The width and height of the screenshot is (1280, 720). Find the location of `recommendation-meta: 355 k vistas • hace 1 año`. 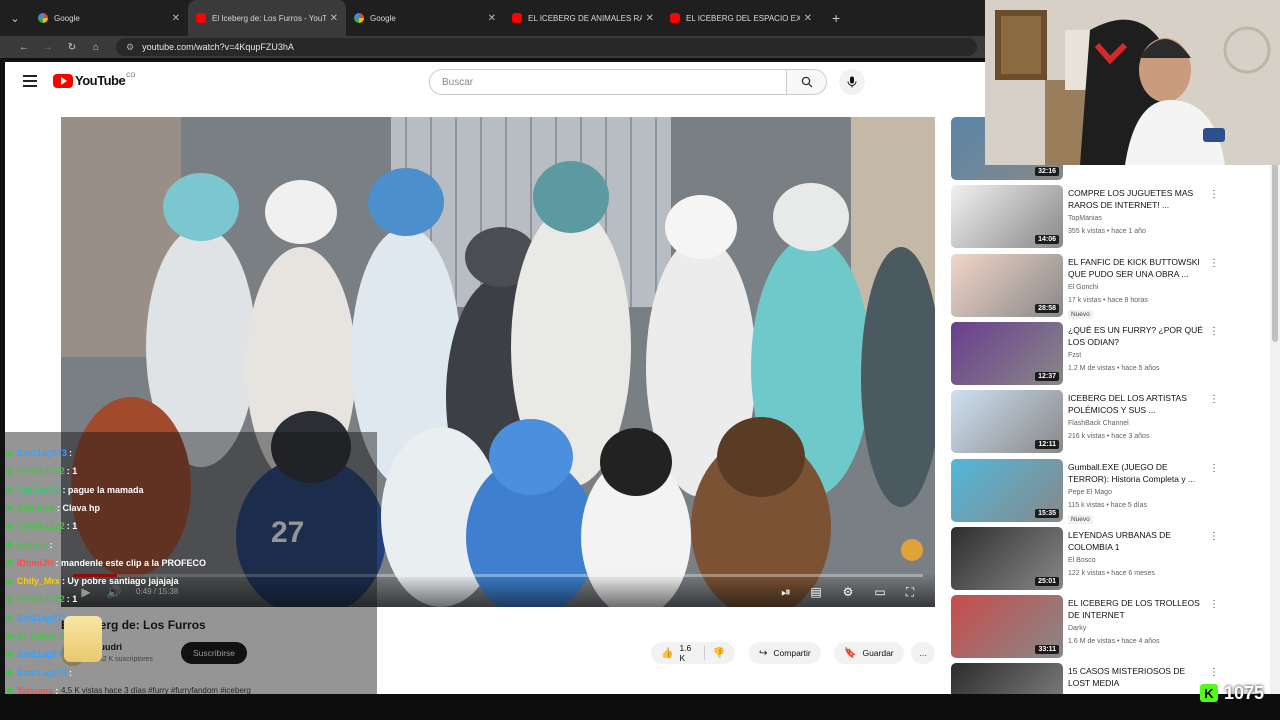

recommendation-meta: 355 k vistas • hace 1 año is located at coordinates (1107, 232).